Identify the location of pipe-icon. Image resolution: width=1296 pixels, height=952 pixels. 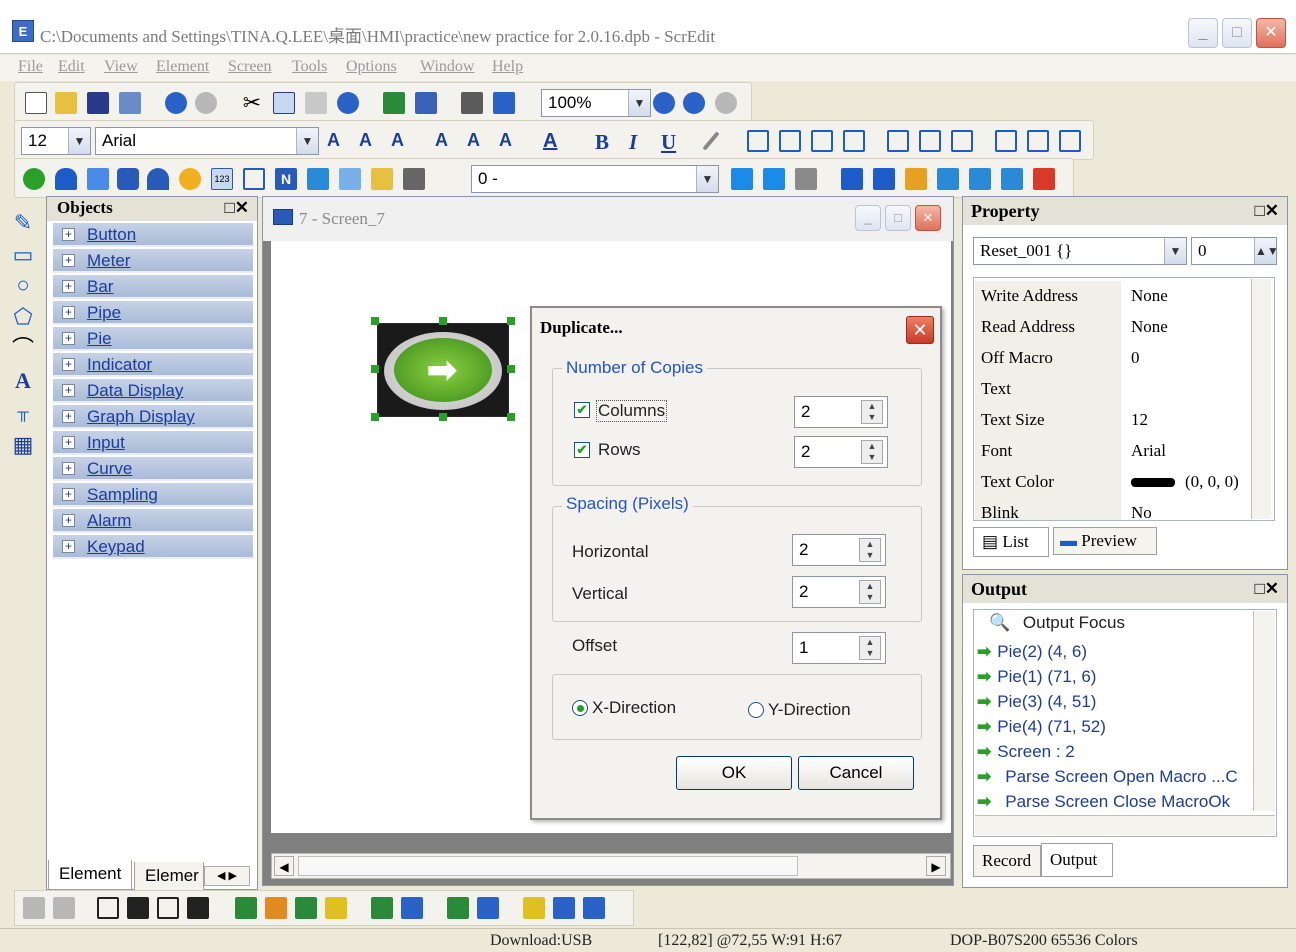
(128, 179).